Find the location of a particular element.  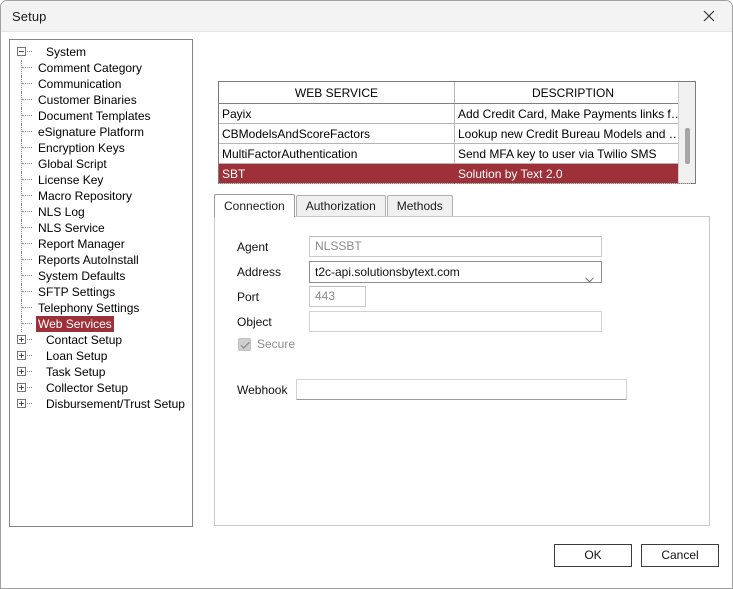

tree-item-collector-setup: Collector Setup is located at coordinates (101, 388).